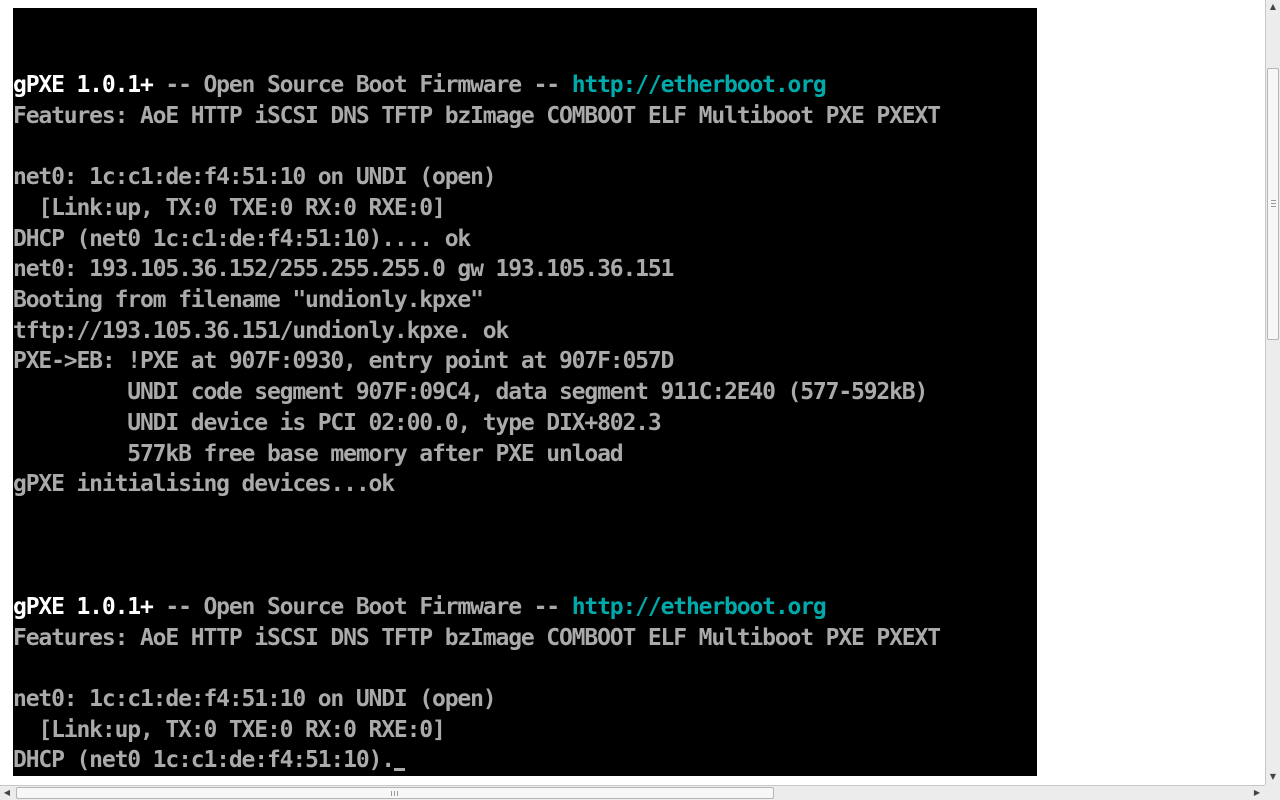 Image resolution: width=1280 pixels, height=800 pixels. I want to click on tftp-line: tftp://193.105.36.151/undionly.kpxe. ok, so click(261, 331).